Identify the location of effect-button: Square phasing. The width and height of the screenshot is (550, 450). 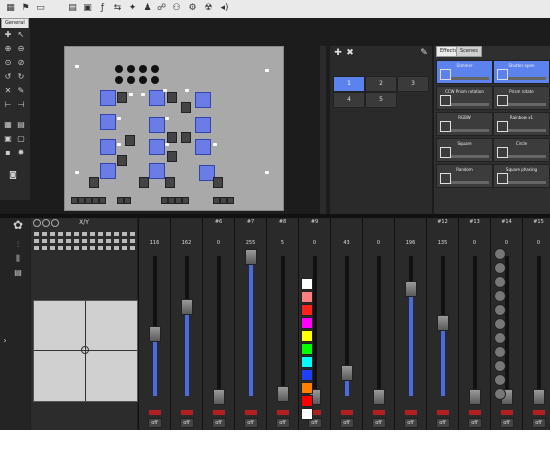
(521, 176).